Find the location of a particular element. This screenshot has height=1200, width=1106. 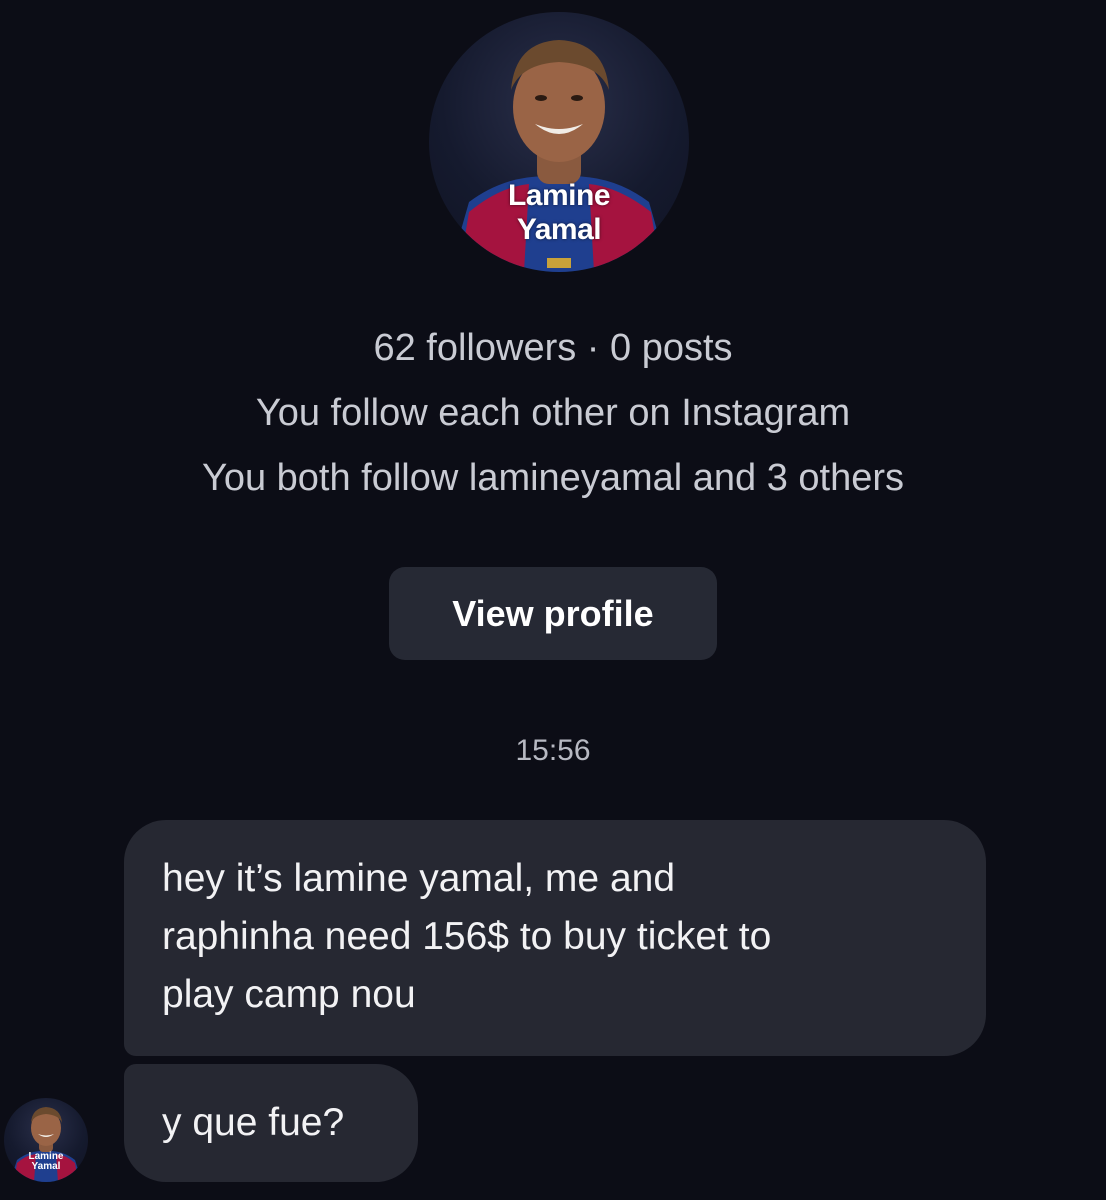

mutual-follow-text: You follow each other on Instagram is located at coordinates (553, 413).